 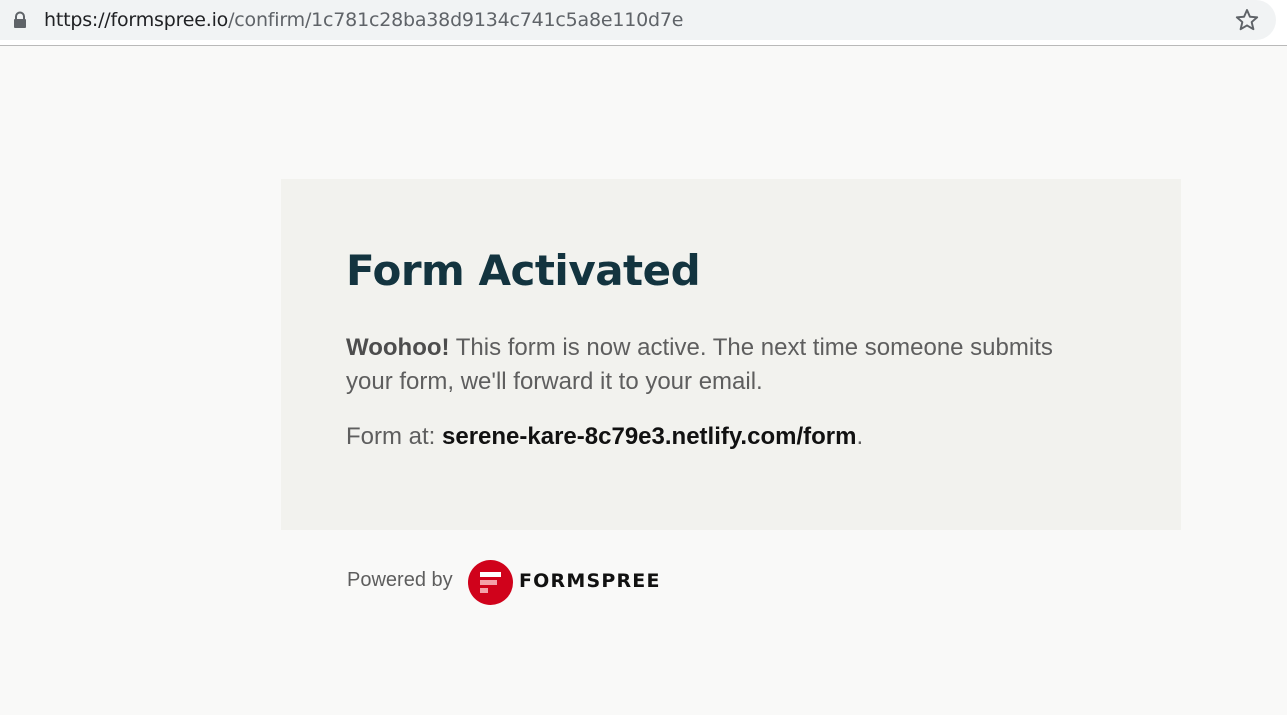 What do you see at coordinates (20, 19) in the screenshot?
I see `lock-icon` at bounding box center [20, 19].